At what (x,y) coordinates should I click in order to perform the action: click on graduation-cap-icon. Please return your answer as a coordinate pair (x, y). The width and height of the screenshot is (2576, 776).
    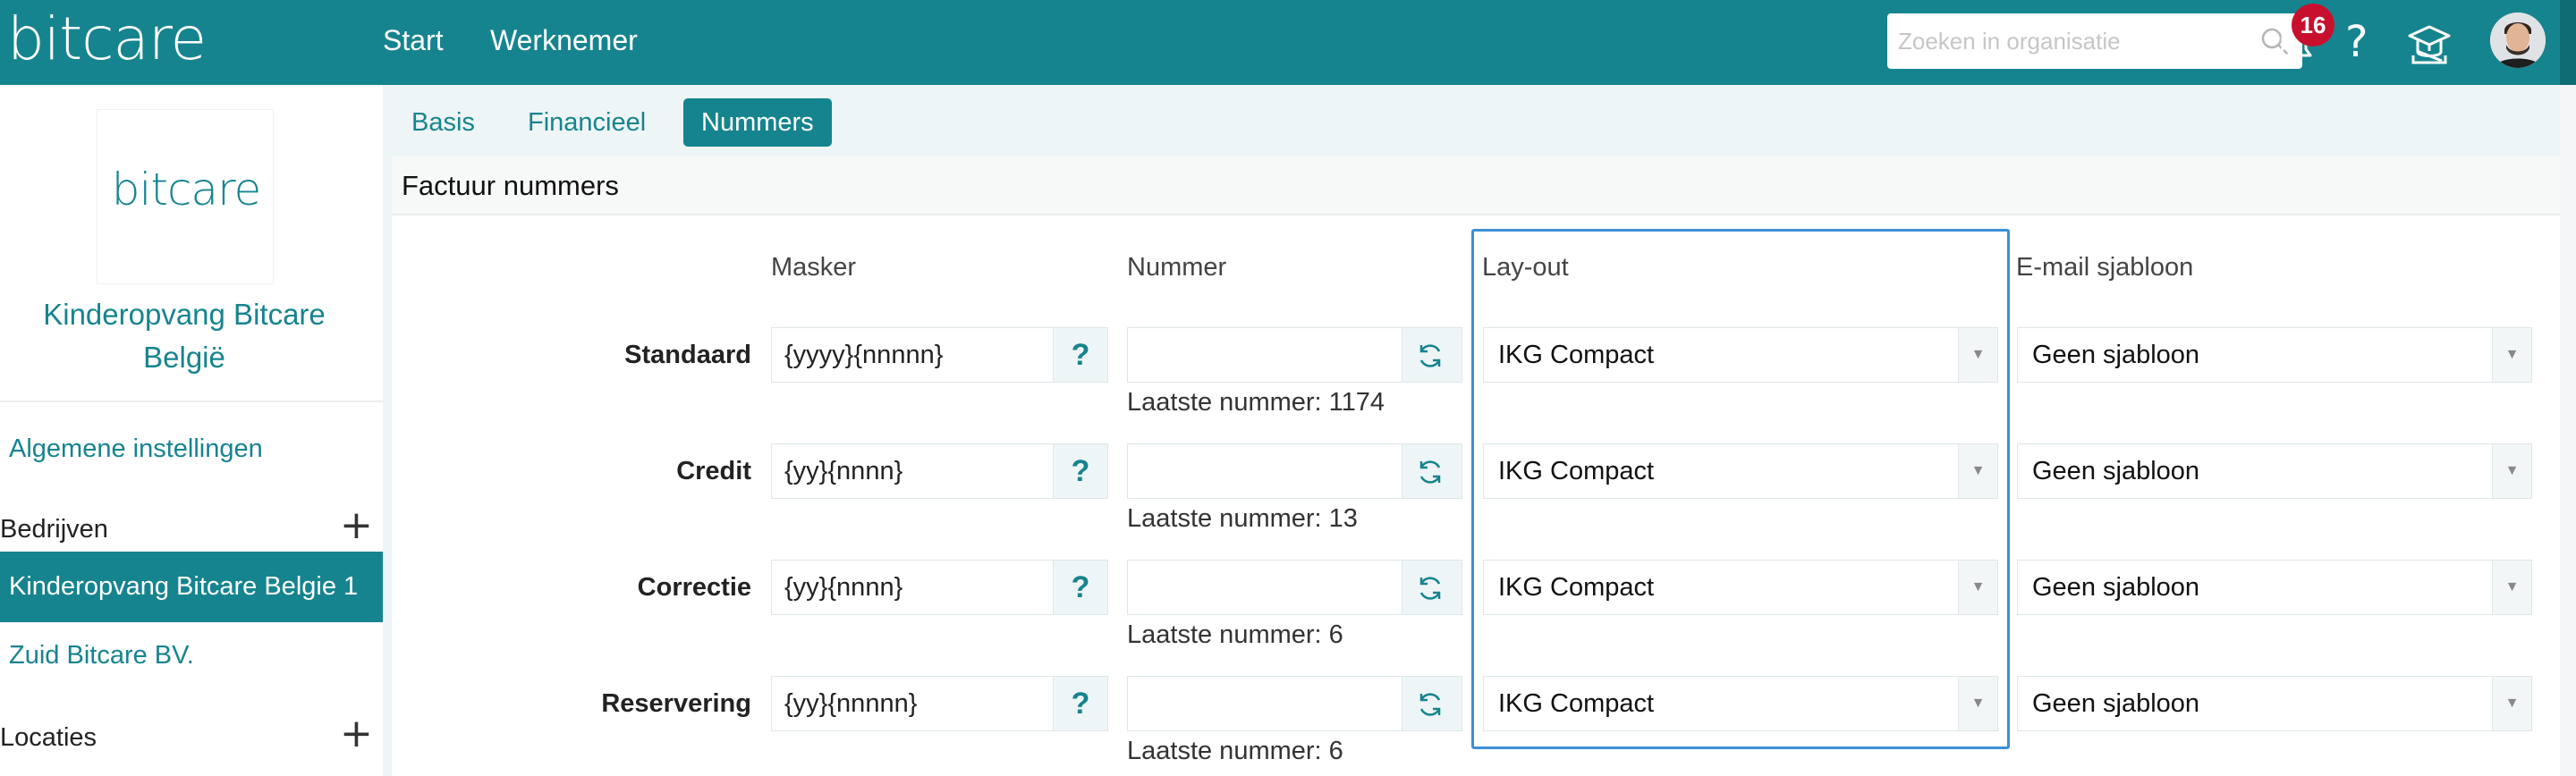
    Looking at the image, I should click on (2429, 44).